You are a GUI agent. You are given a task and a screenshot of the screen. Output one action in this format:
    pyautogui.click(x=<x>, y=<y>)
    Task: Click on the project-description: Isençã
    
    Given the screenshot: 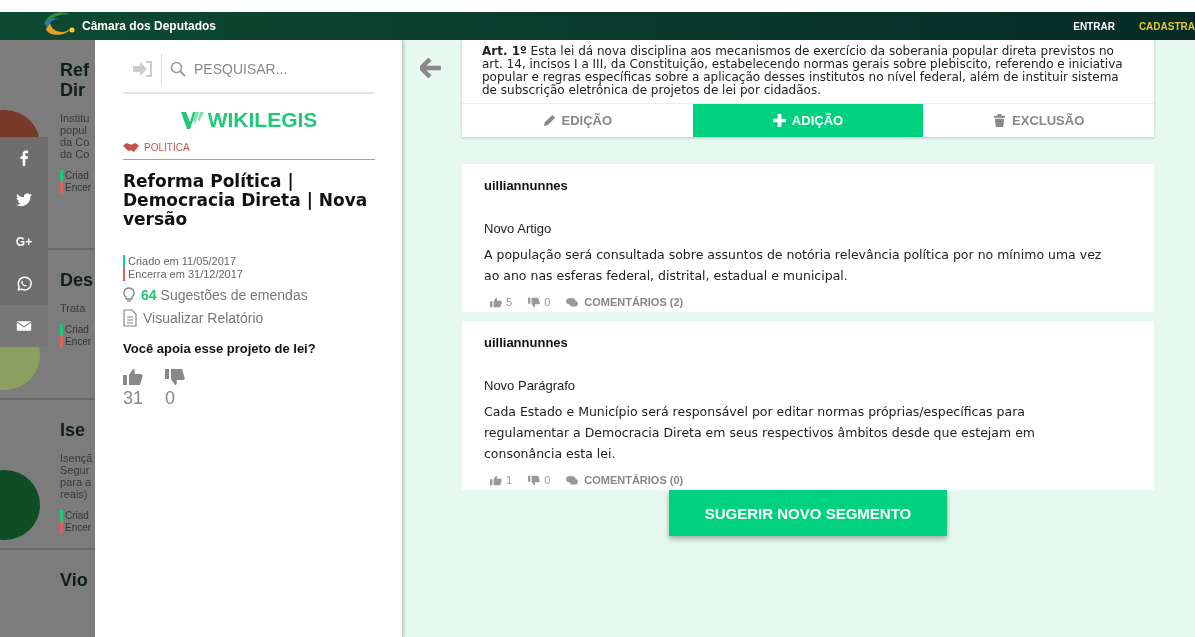 What is the action you would take?
    pyautogui.click(x=76, y=458)
    